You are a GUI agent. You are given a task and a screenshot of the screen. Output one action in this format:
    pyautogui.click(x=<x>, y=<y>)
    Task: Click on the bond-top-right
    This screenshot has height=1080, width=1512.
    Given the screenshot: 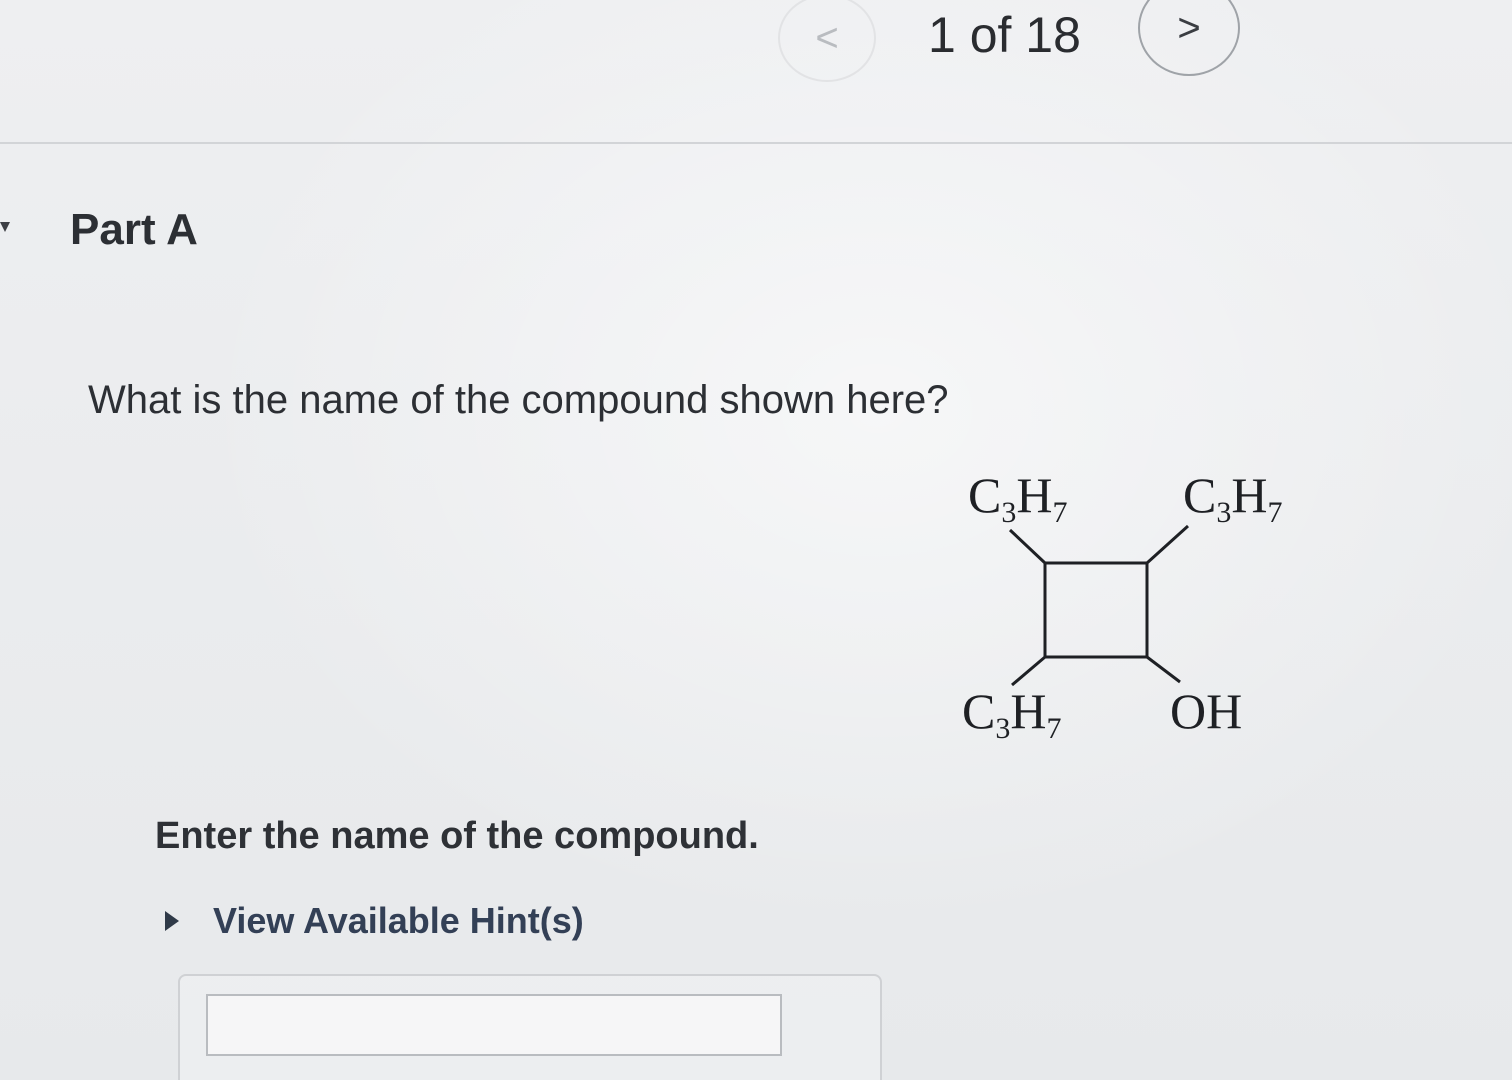 What is the action you would take?
    pyautogui.click(x=1167, y=544)
    